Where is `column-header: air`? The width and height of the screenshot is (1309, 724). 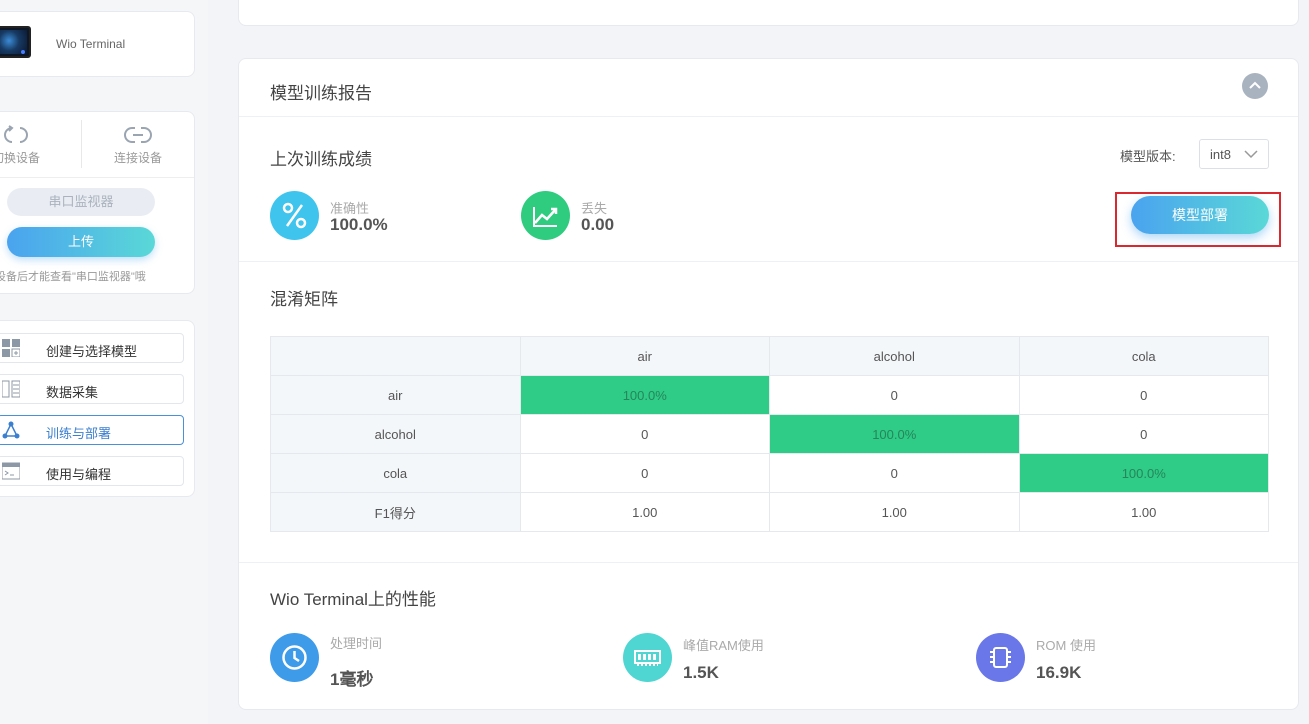 column-header: air is located at coordinates (644, 356).